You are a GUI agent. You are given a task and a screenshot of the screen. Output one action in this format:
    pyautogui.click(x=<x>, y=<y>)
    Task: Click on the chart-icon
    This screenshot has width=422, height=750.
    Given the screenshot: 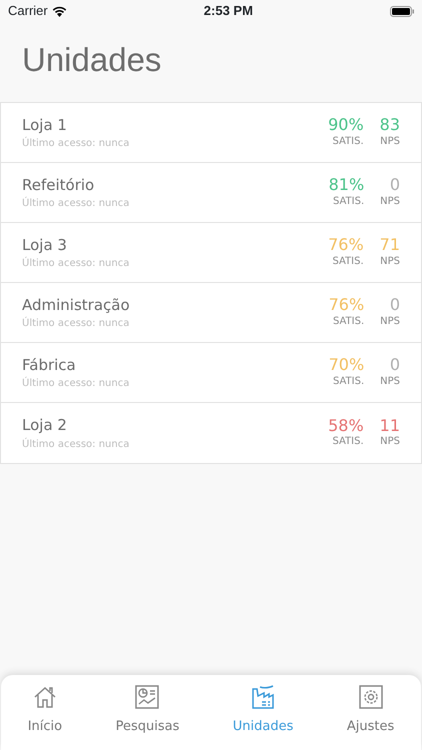 What is the action you would take?
    pyautogui.click(x=147, y=697)
    